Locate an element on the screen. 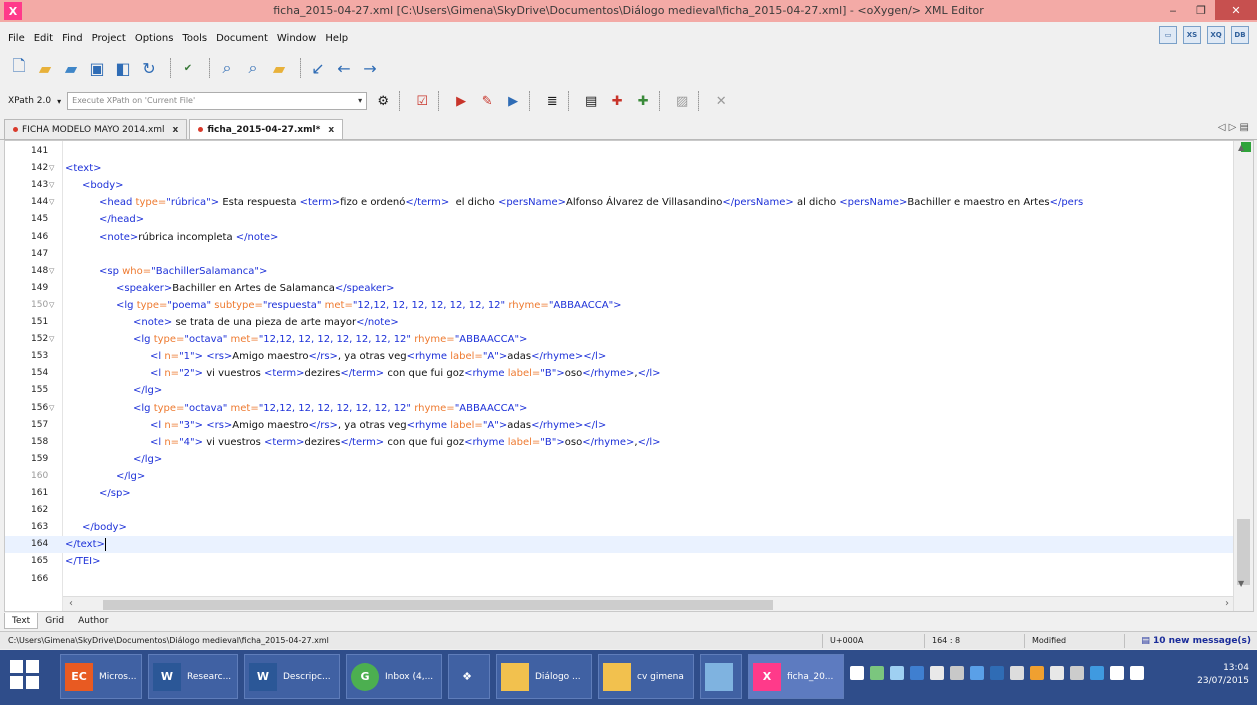 The height and width of the screenshot is (705, 1257). menu-window: Window is located at coordinates (296, 38).